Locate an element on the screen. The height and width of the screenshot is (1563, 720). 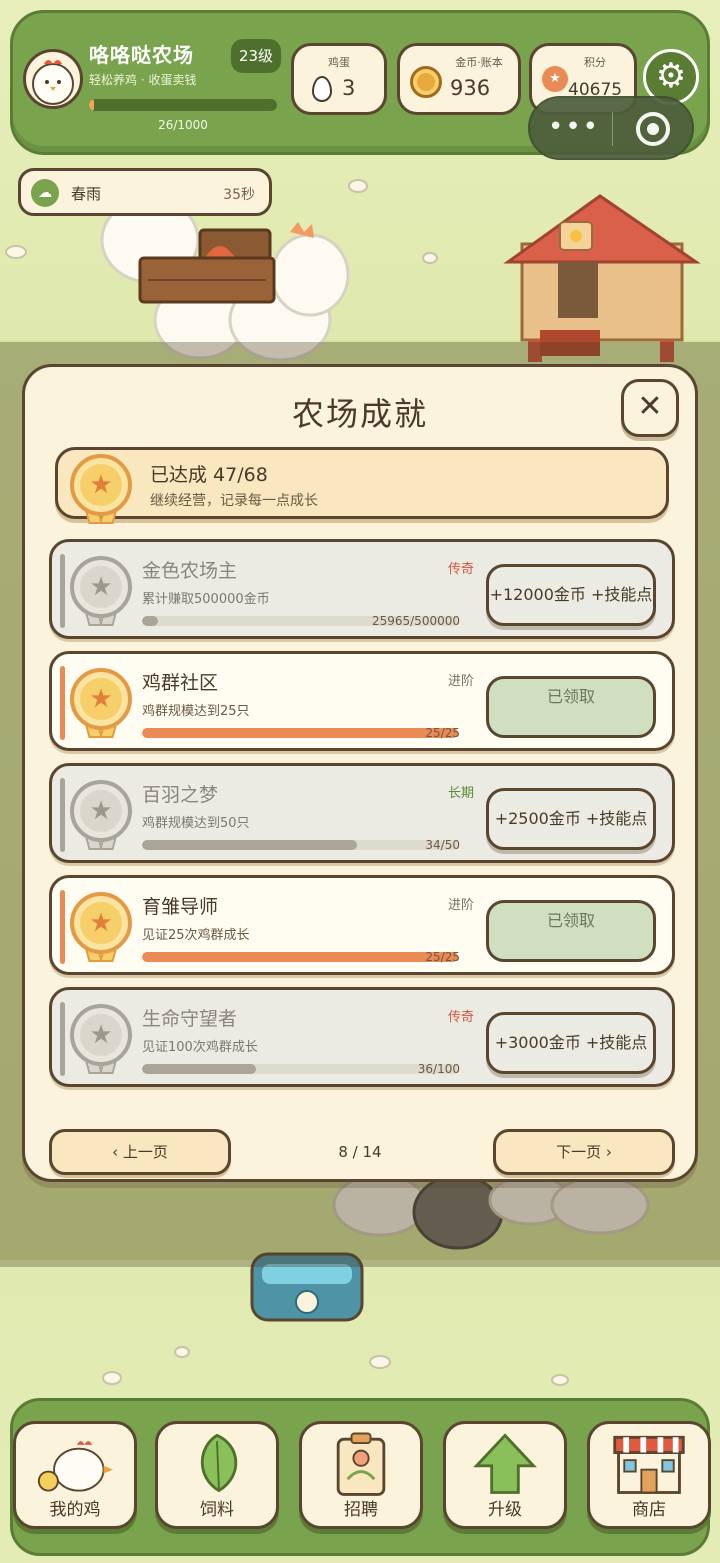
weather-timer: 35秒 is located at coordinates (239, 195).